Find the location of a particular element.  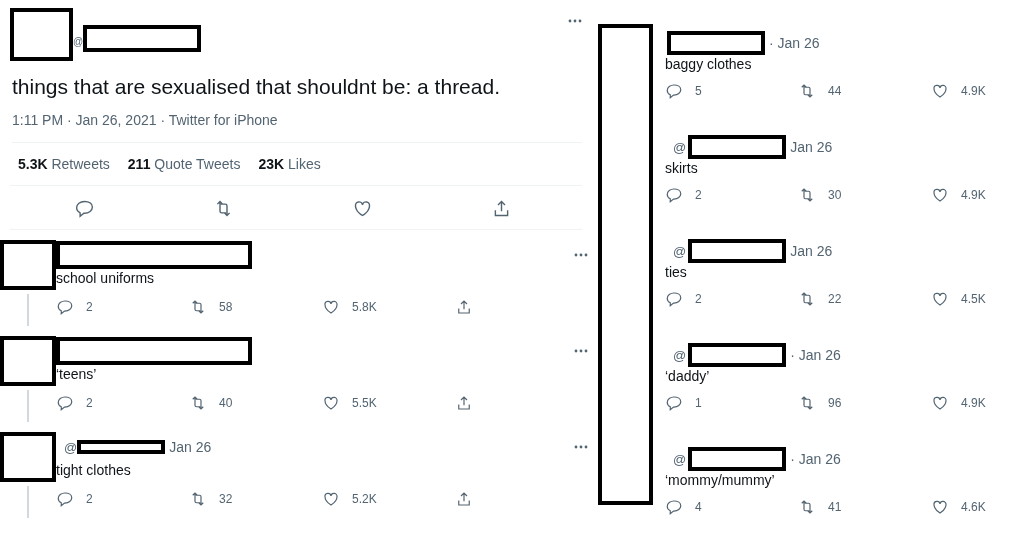

retweet-count: 58 is located at coordinates (226, 307).